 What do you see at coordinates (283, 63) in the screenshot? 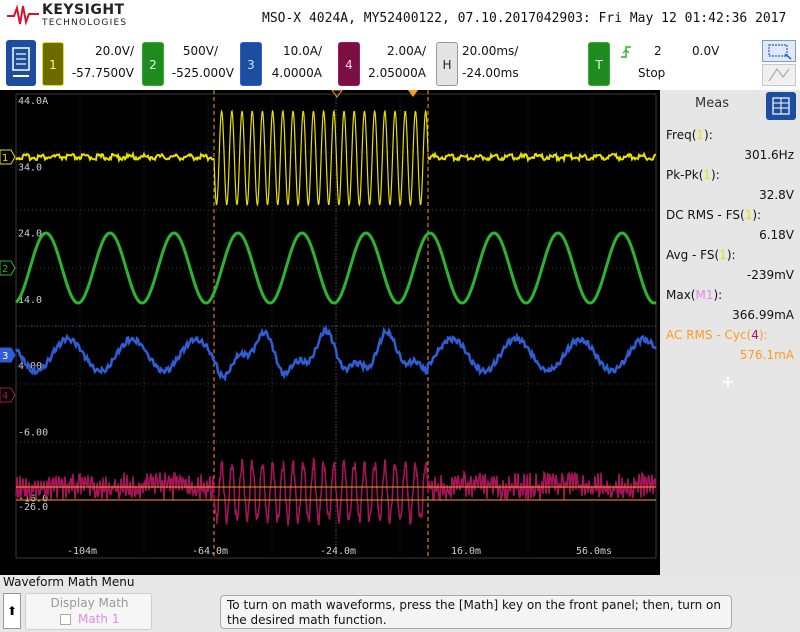
I see `channel-3-button: 3 10.0A/ 4.0000A` at bounding box center [283, 63].